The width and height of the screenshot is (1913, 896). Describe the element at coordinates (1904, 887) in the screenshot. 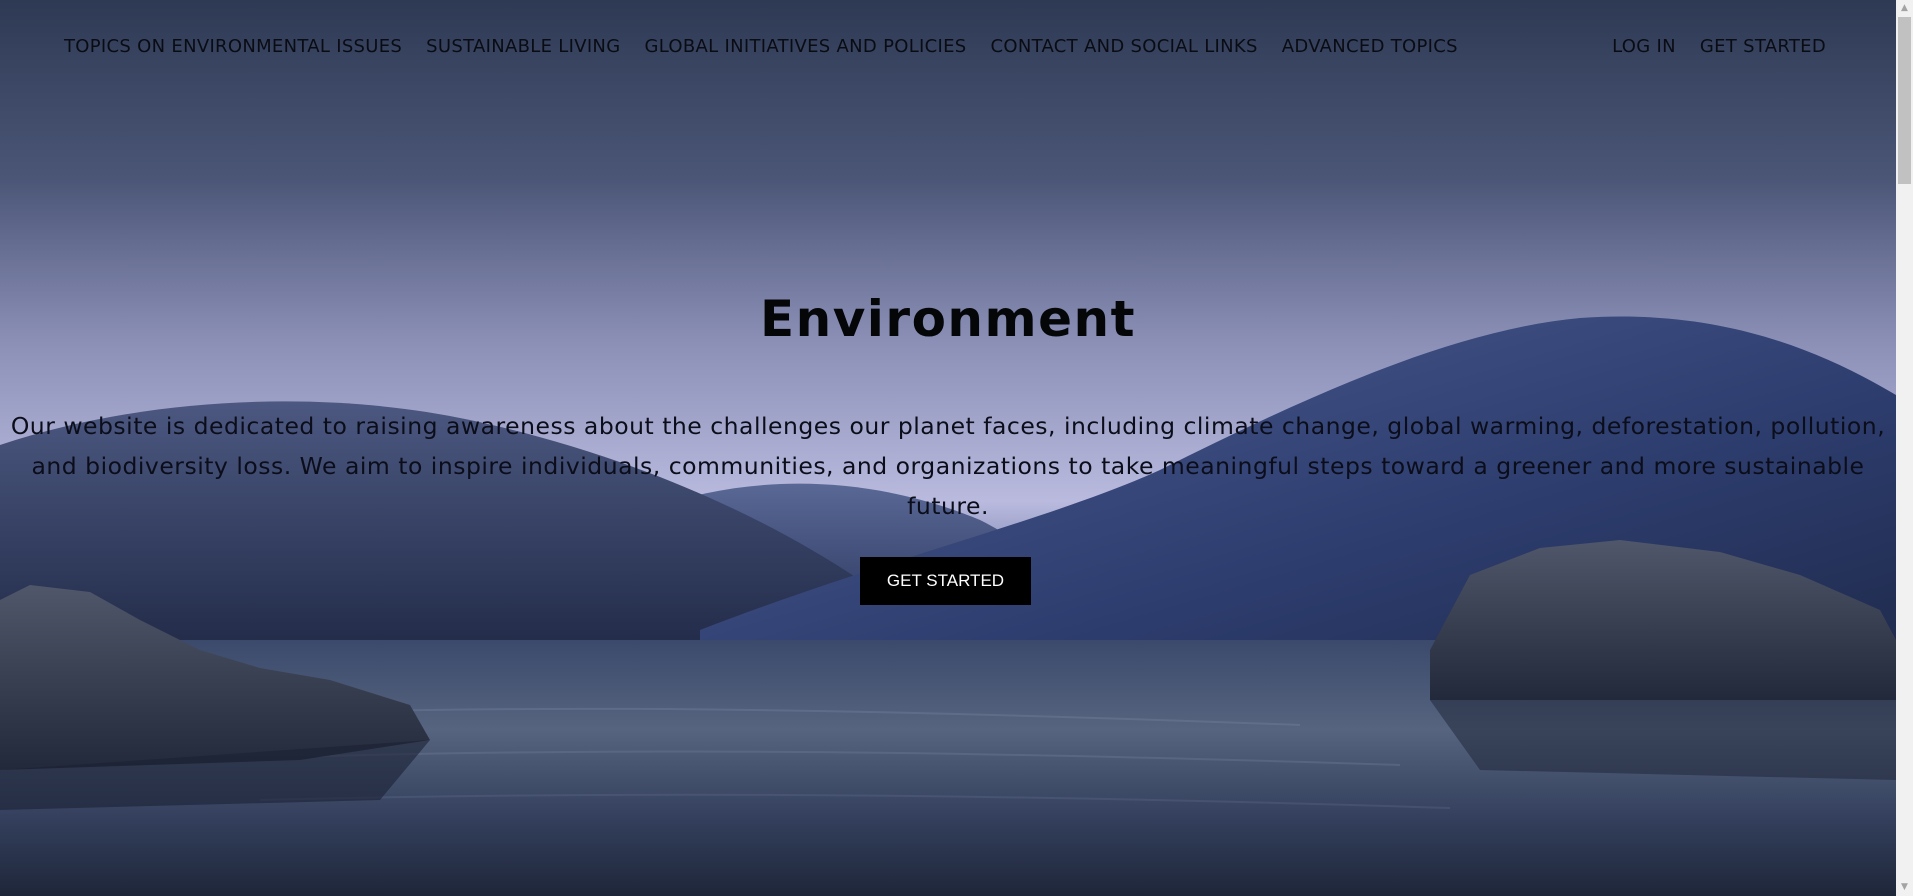

I see `scroll-down-icon: ▼` at that location.